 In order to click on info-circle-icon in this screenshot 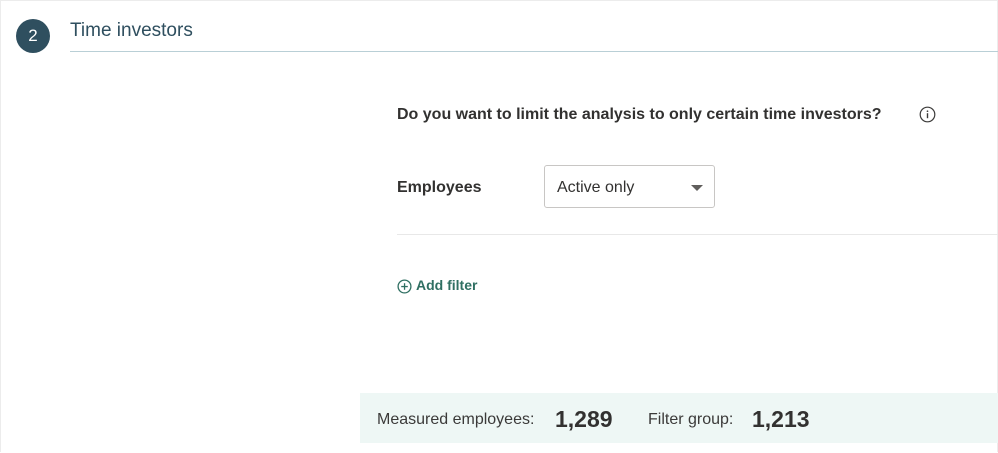, I will do `click(927, 114)`.